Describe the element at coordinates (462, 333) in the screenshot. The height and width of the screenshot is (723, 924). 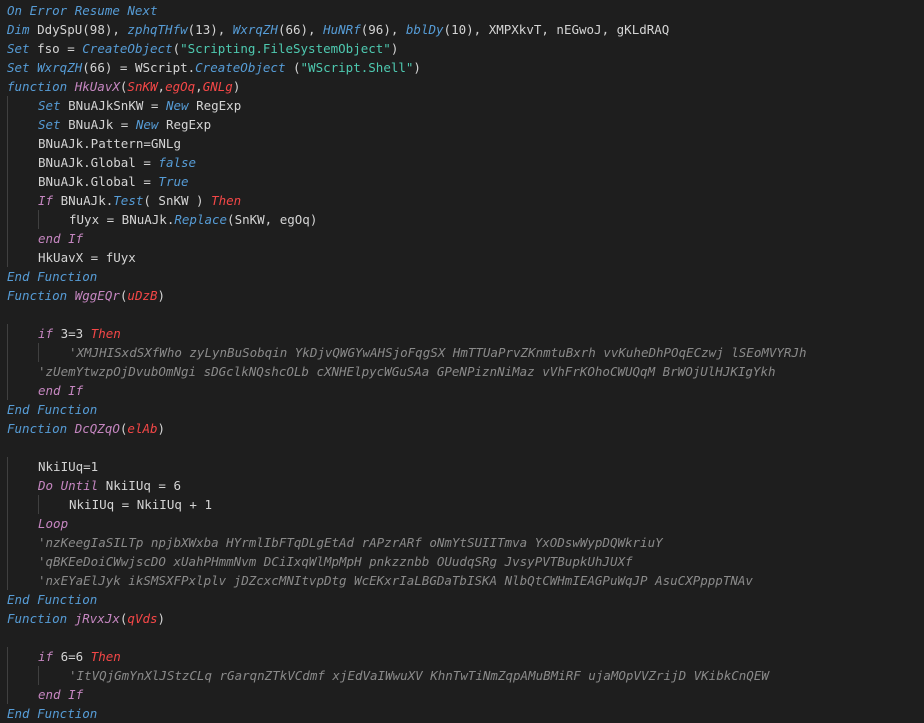
I see `code-line: if 3=3 Then` at that location.